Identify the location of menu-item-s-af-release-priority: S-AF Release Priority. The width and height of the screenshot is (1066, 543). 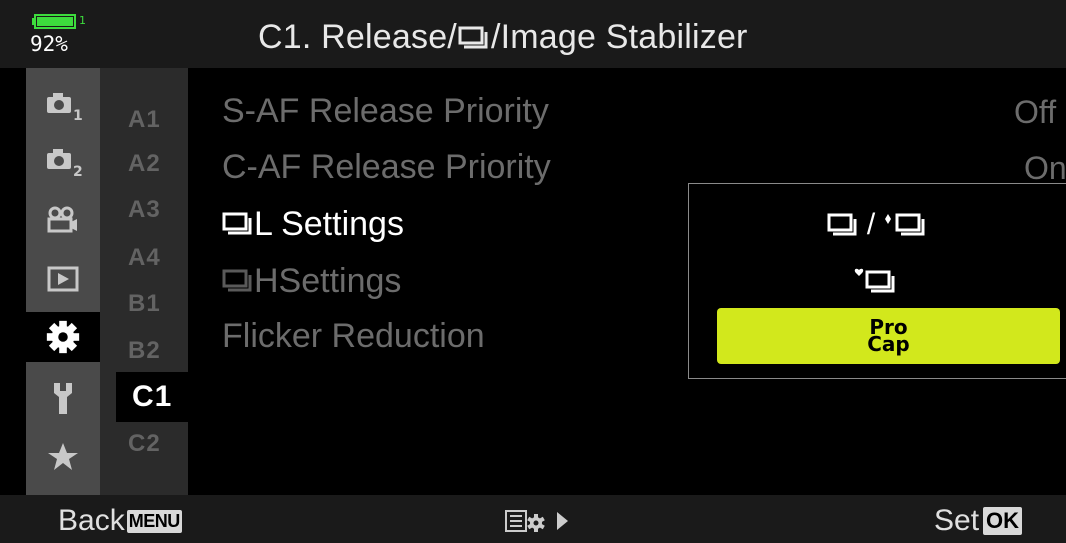
(385, 111).